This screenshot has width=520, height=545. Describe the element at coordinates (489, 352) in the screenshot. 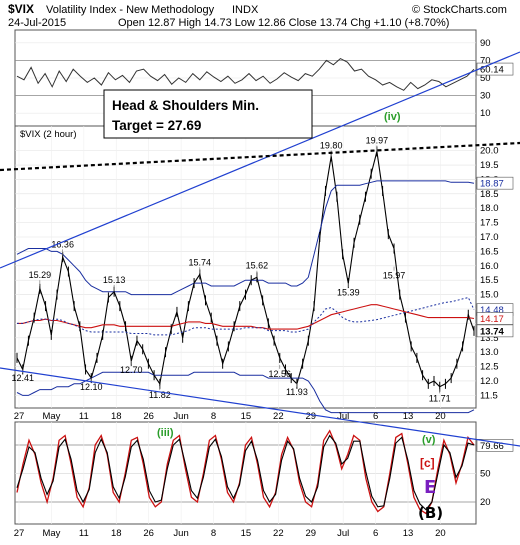

I see `price-ytick: 13.0` at that location.